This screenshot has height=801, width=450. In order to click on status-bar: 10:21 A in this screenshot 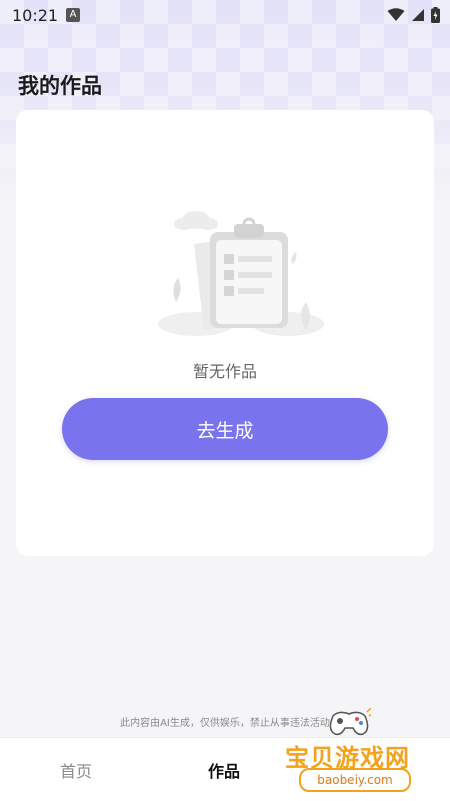, I will do `click(225, 16)`.